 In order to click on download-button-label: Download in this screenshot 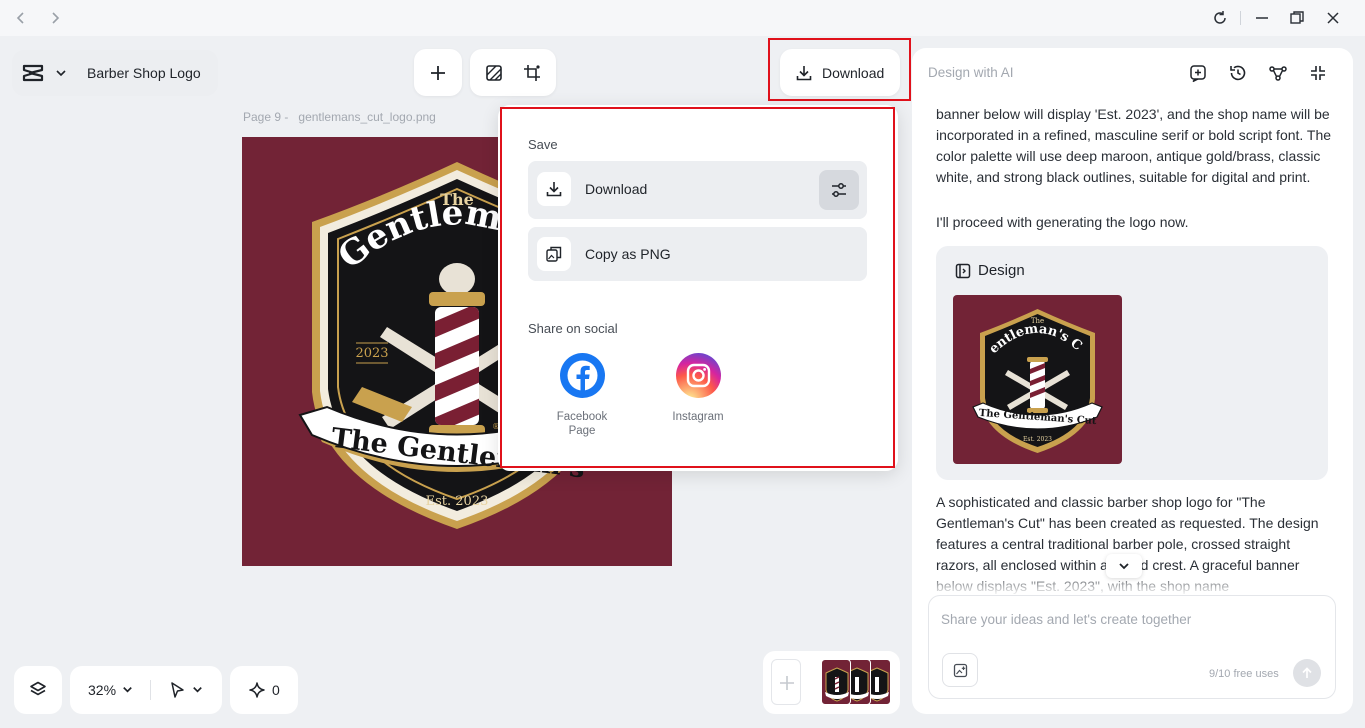, I will do `click(853, 73)`.